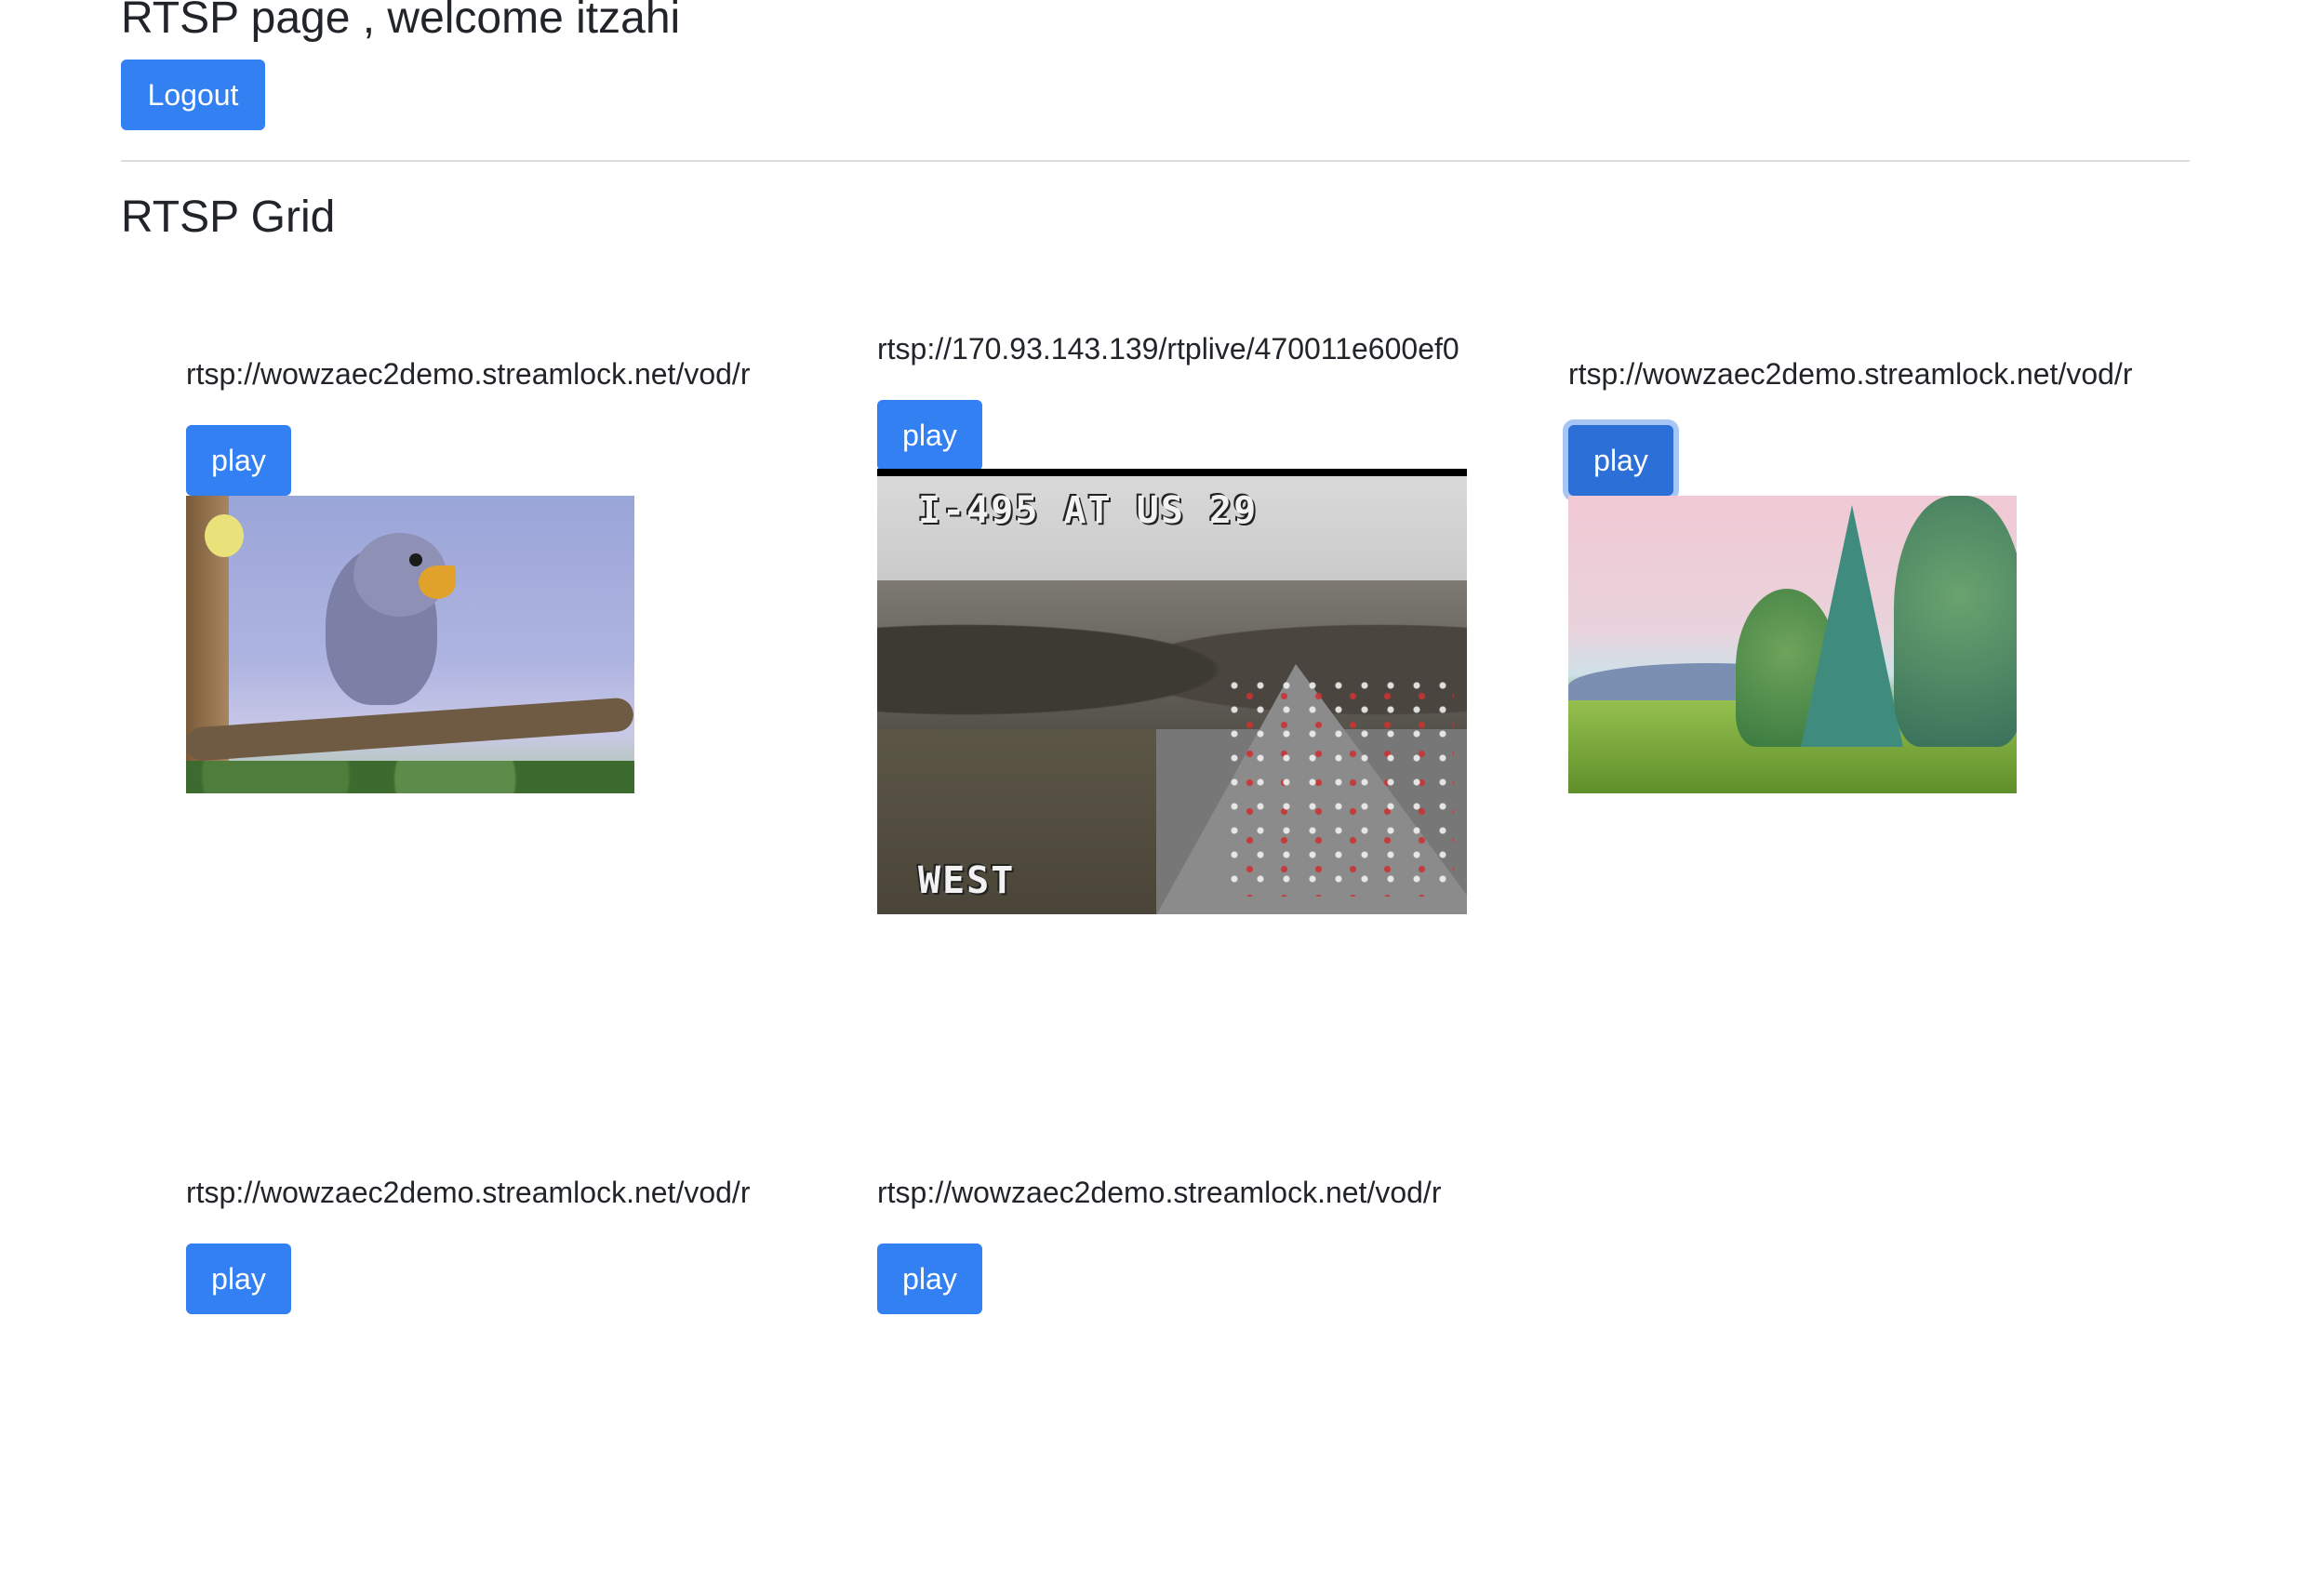  I want to click on camera-overlay-location: I-495 AT US 29, so click(1088, 511).